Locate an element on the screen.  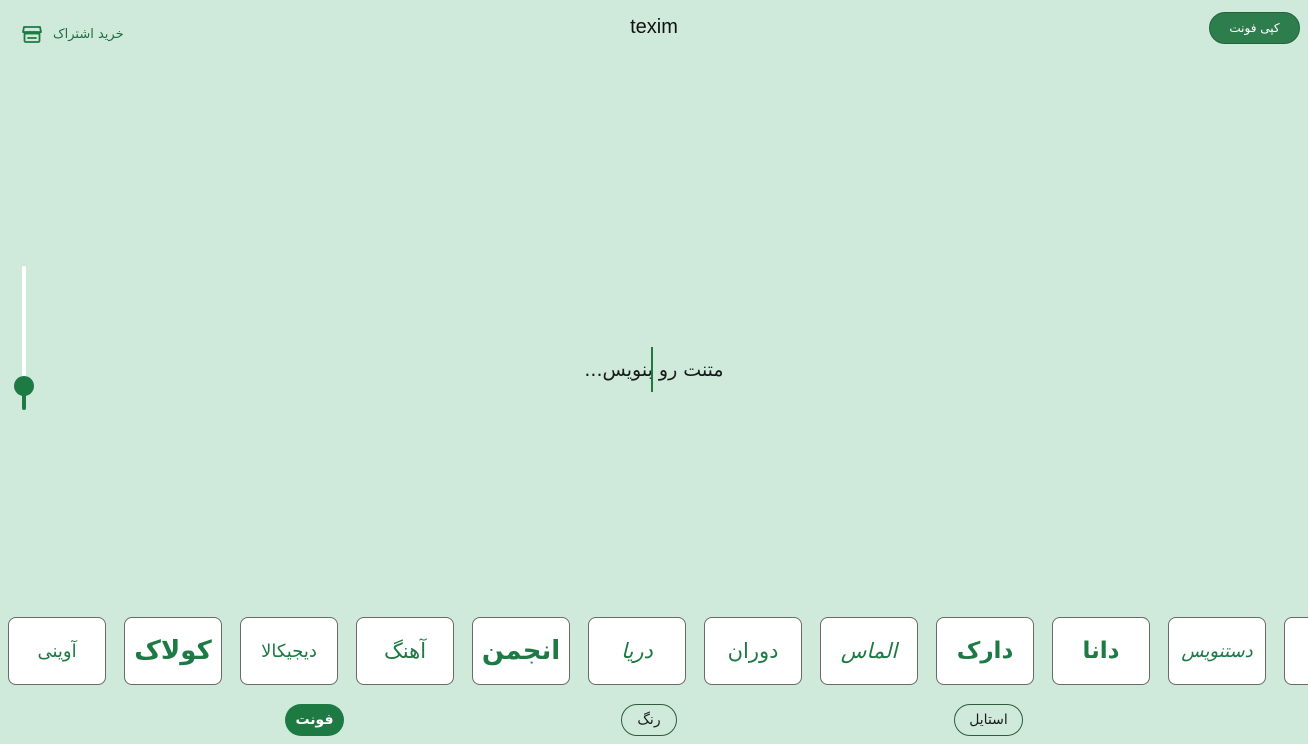
font-card-anjoman: انجمن is located at coordinates (521, 651).